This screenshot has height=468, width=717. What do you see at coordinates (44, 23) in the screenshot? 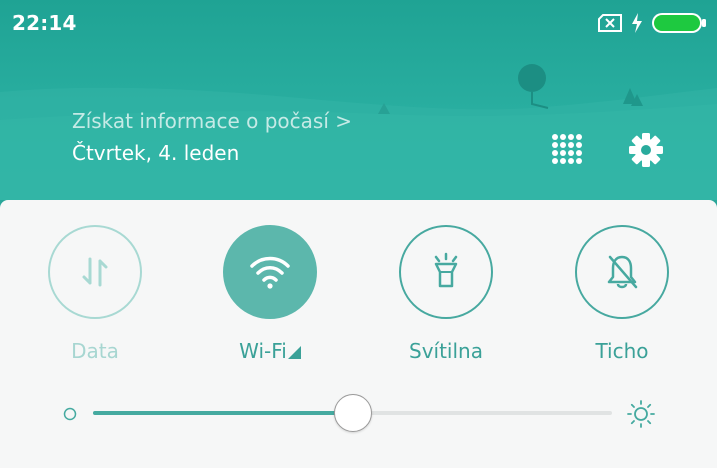
I see `status-clock: 22:14` at bounding box center [44, 23].